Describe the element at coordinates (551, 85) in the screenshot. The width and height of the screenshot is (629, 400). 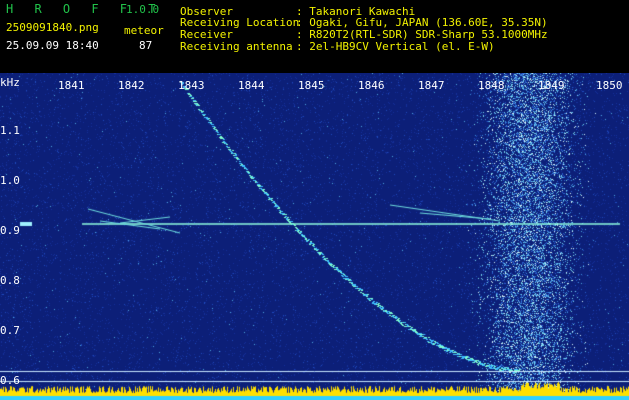
I see `time-tick: 1849` at that location.